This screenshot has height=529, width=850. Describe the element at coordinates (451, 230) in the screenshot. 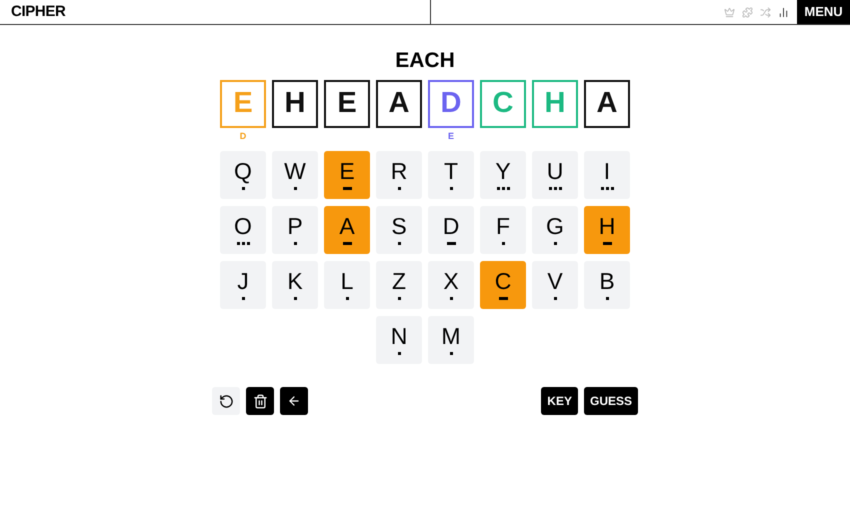

I see `keyboard-key: D` at that location.